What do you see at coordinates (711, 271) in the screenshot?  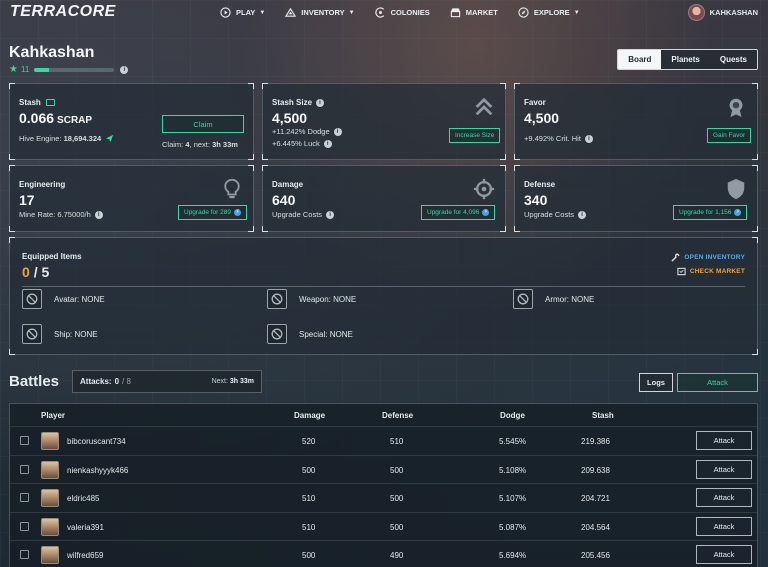 I see `check-market-link: CHECK MARKET` at bounding box center [711, 271].